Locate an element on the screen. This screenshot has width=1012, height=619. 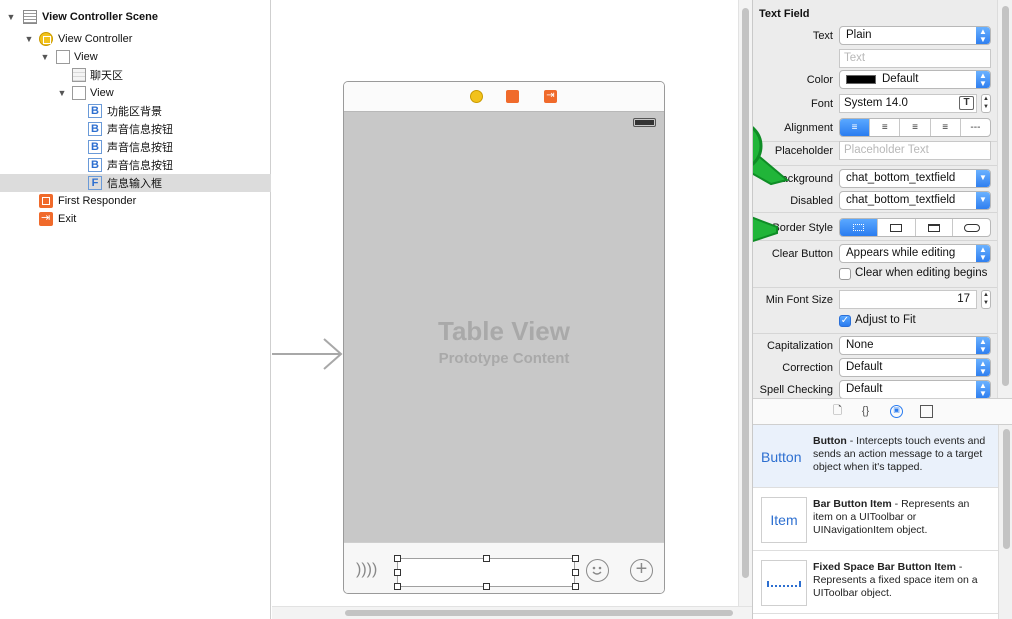
outline-row-input-field: F 信息输入框 is located at coordinates (135, 183).